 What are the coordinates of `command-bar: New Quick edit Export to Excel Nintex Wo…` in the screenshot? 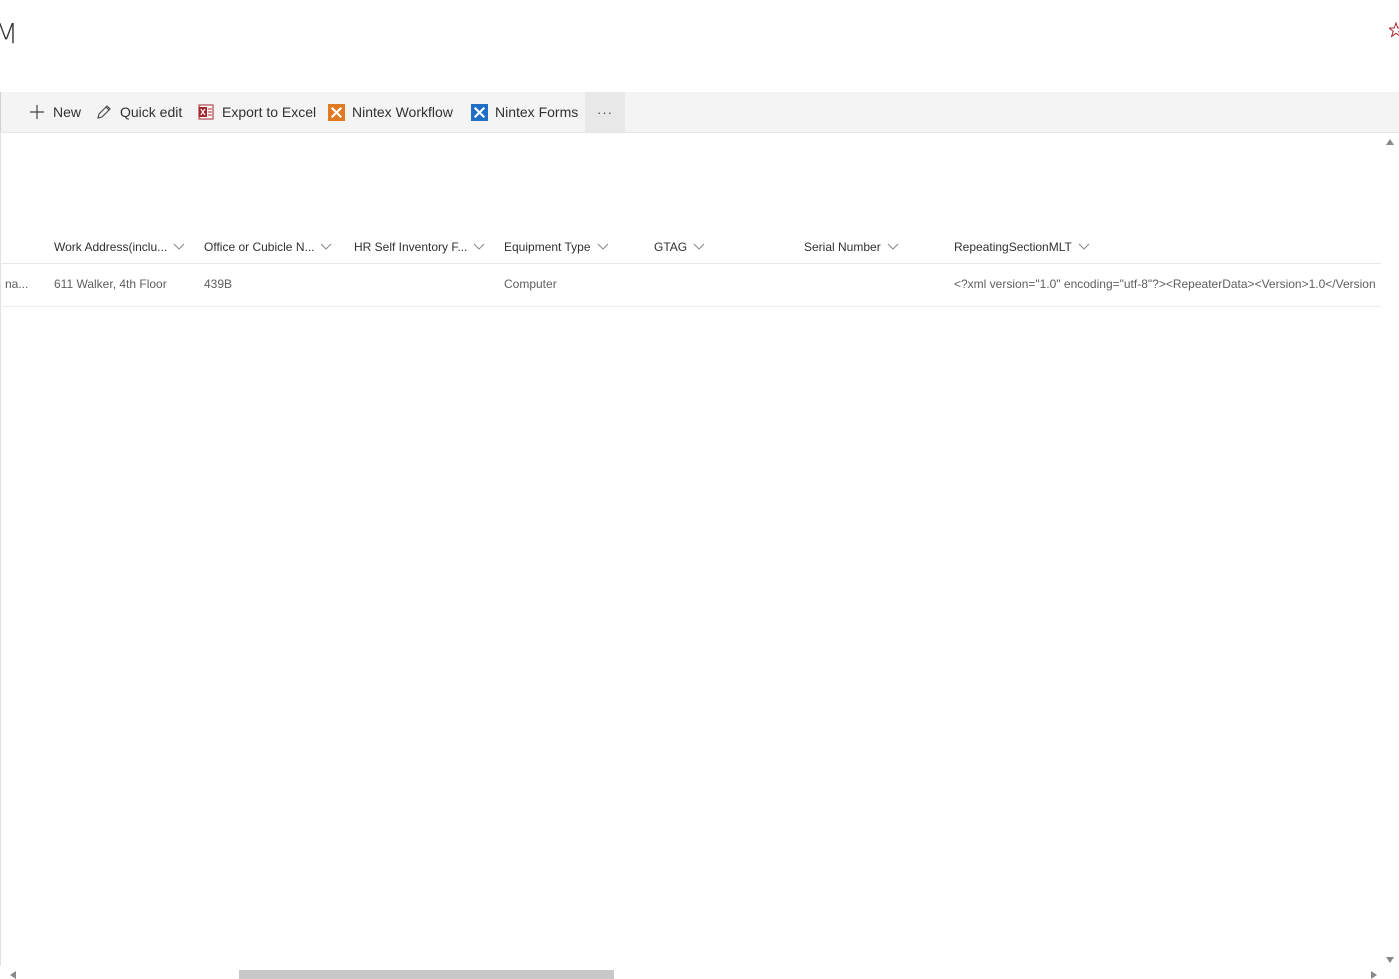 It's located at (699, 112).